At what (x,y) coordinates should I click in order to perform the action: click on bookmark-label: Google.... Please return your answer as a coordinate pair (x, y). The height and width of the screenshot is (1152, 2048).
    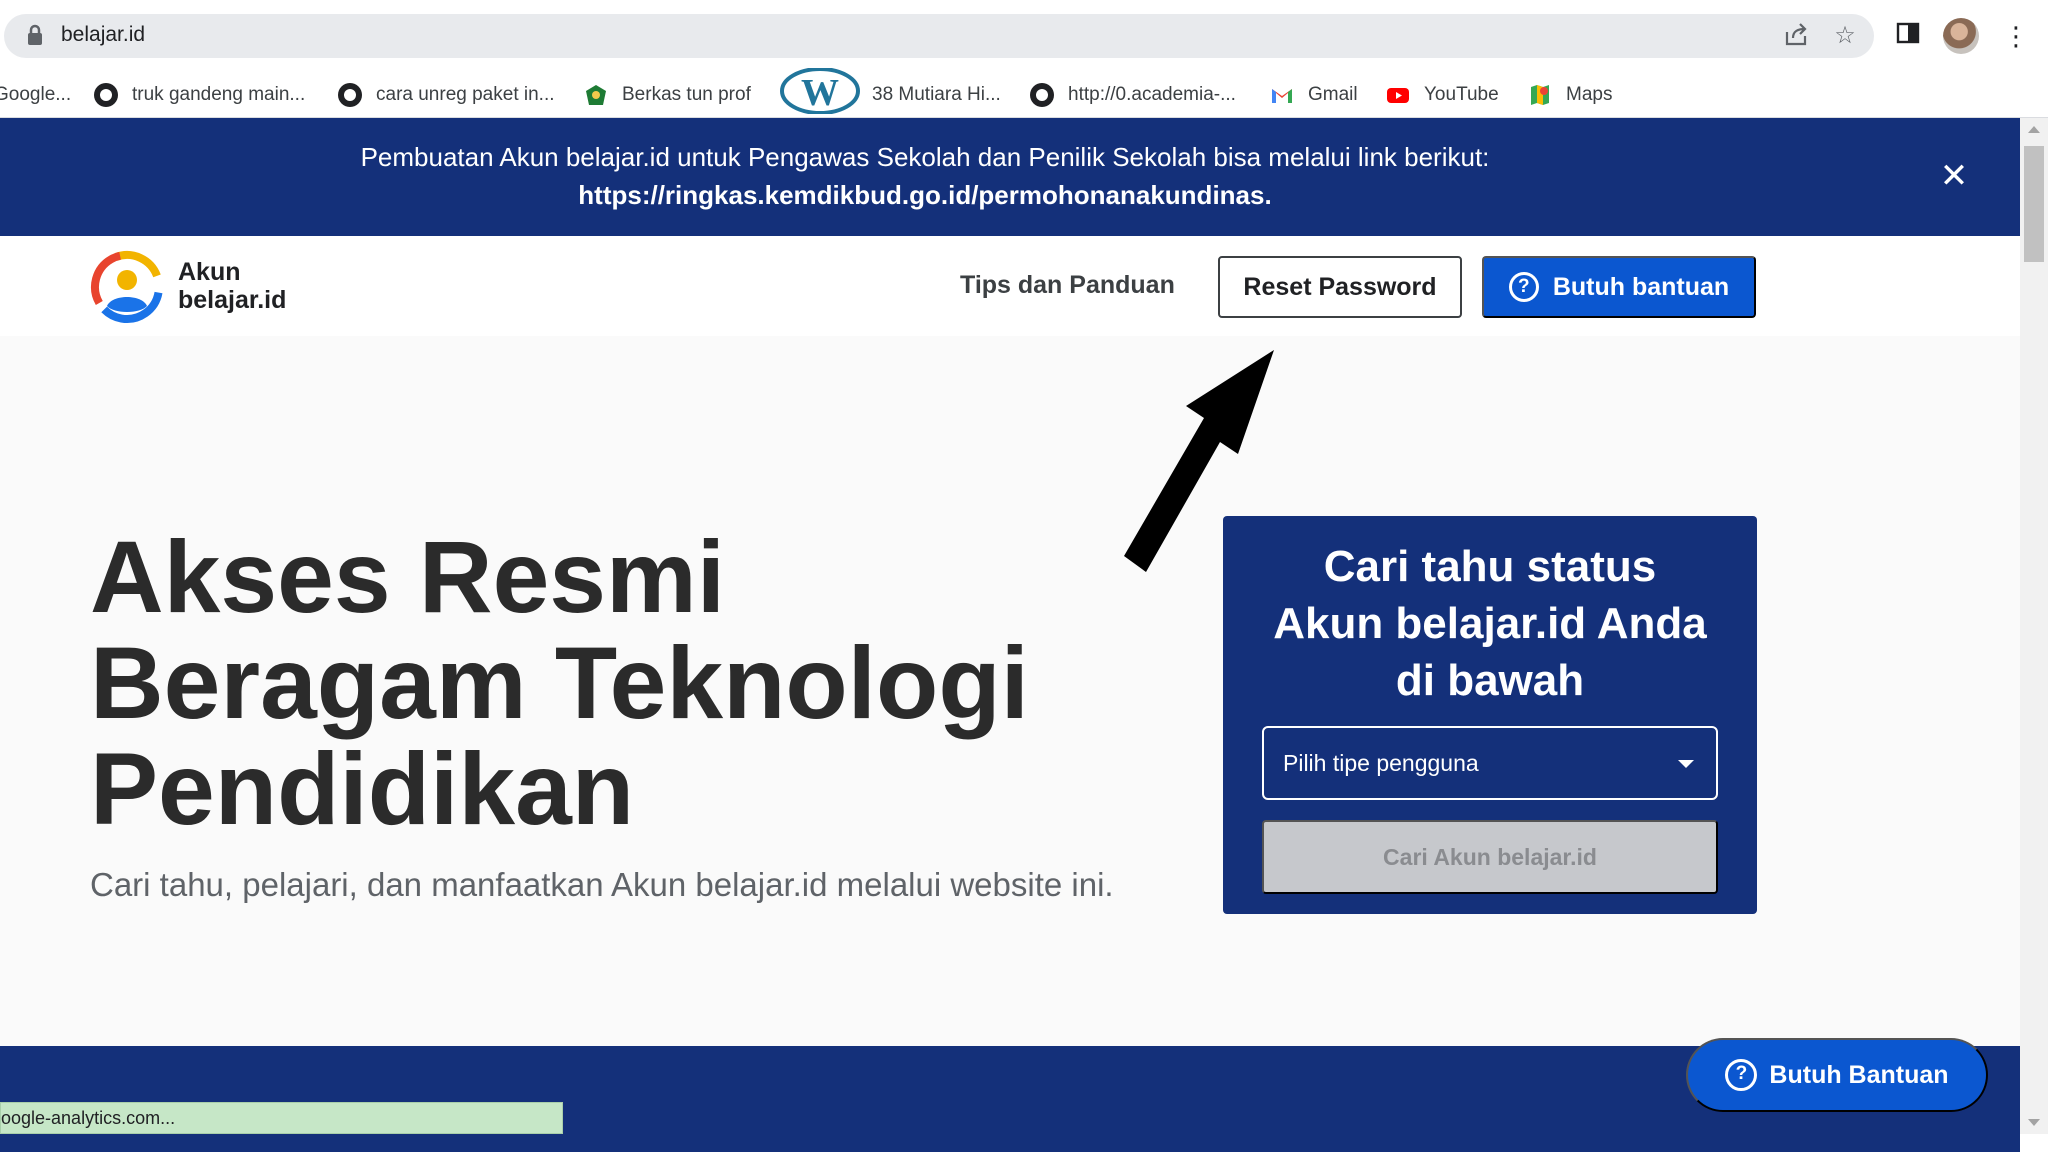
    Looking at the image, I should click on (36, 94).